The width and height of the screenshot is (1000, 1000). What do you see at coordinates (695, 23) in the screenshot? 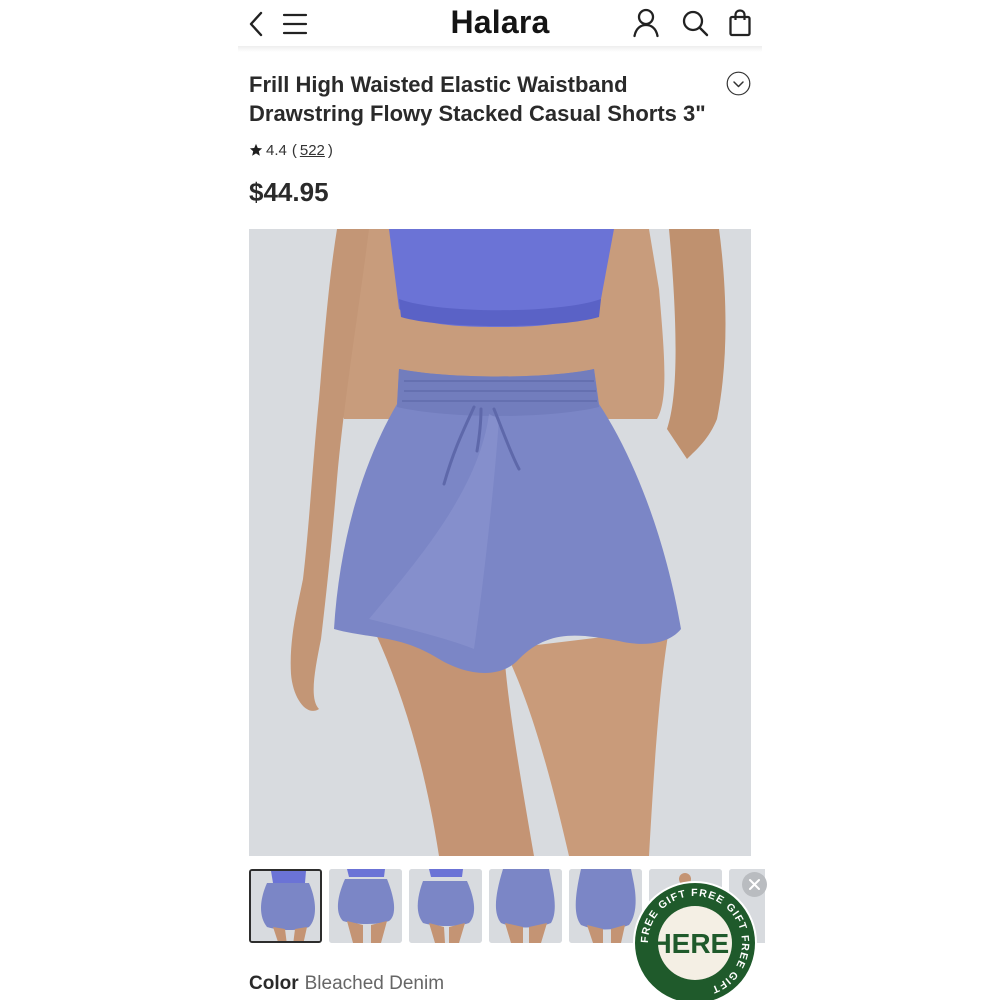
I see `search-icon` at bounding box center [695, 23].